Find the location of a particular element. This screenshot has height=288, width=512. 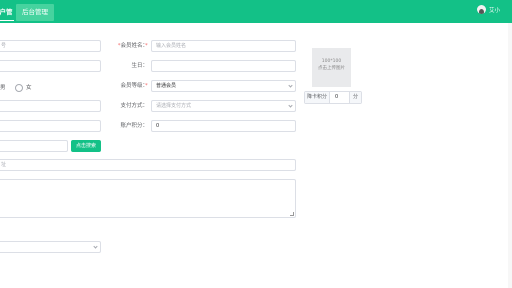

avatar is located at coordinates (481, 9).